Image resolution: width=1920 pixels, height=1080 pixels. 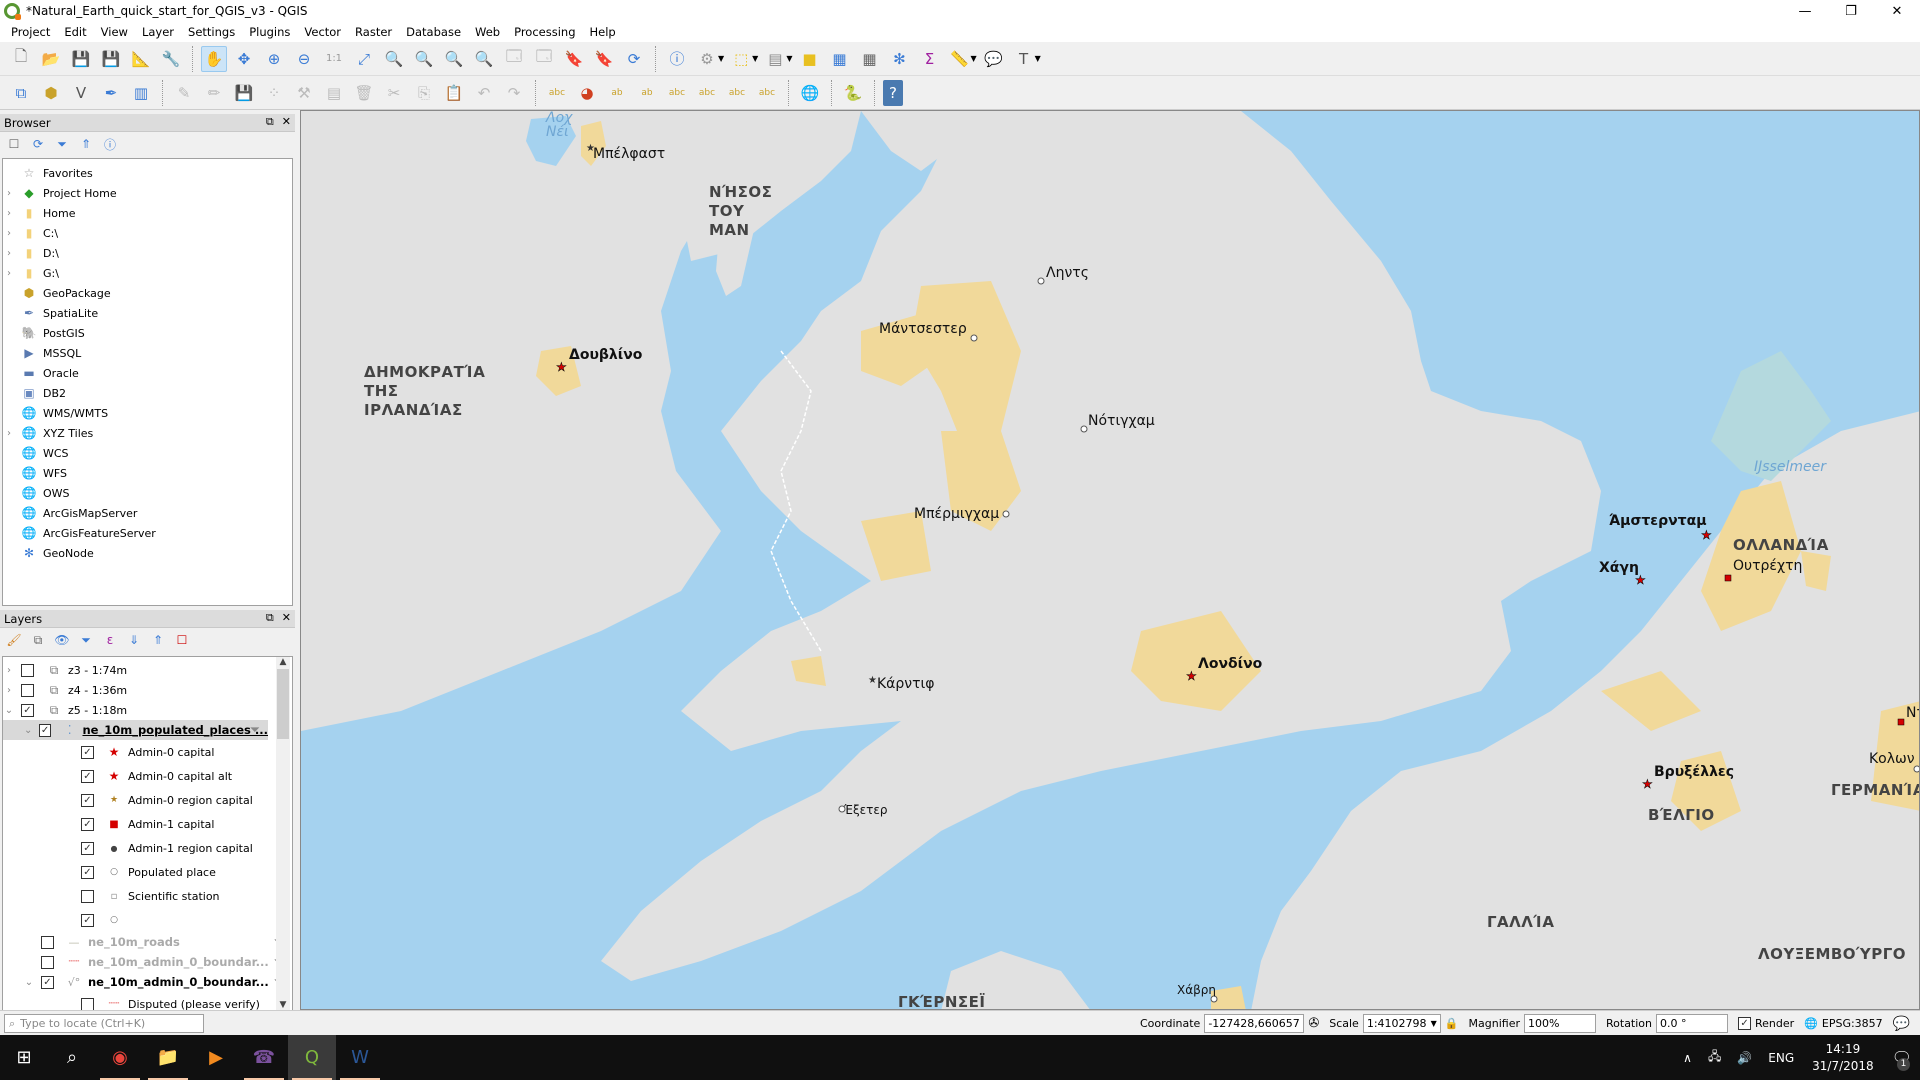 I want to click on diagram-tool-icon: ◕, so click(x=587, y=93).